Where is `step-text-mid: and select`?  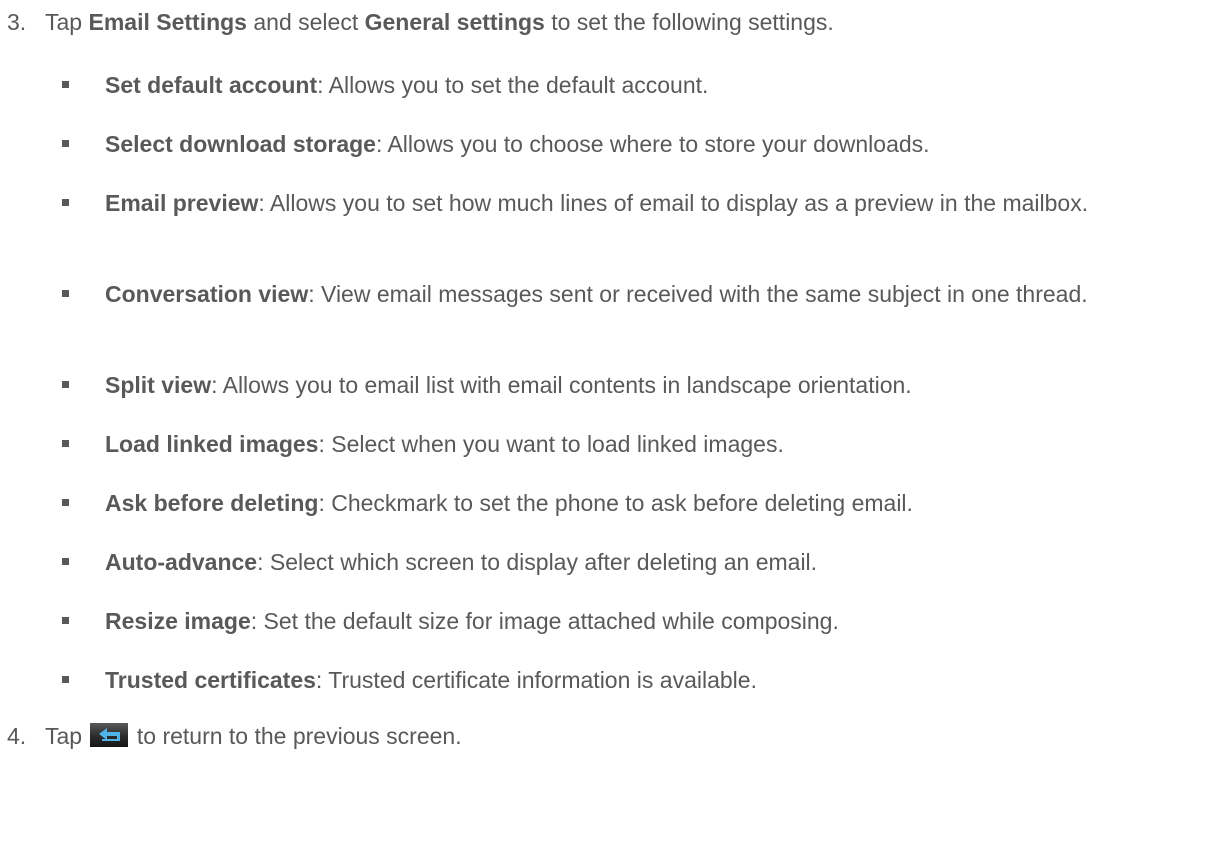
step-text-mid: and select is located at coordinates (305, 22).